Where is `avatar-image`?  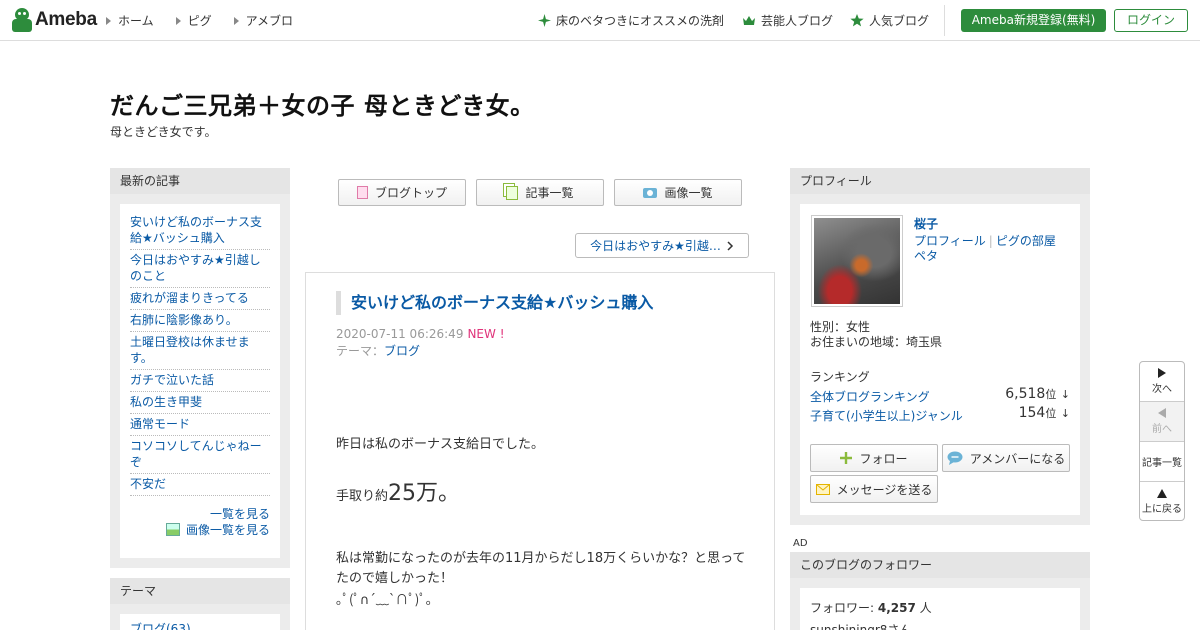
avatar-image is located at coordinates (857, 261).